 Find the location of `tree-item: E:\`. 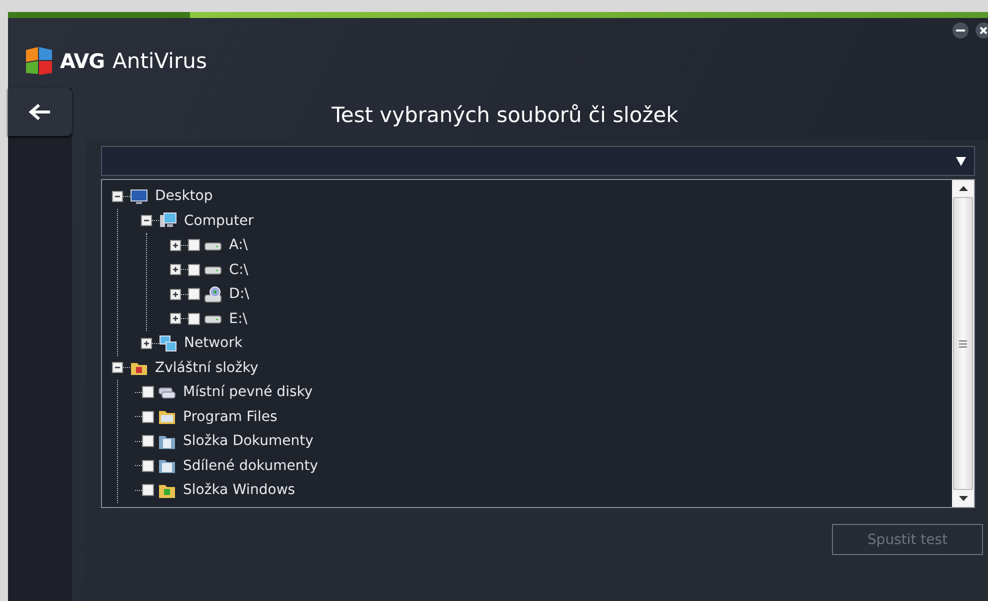

tree-item: E:\ is located at coordinates (238, 318).